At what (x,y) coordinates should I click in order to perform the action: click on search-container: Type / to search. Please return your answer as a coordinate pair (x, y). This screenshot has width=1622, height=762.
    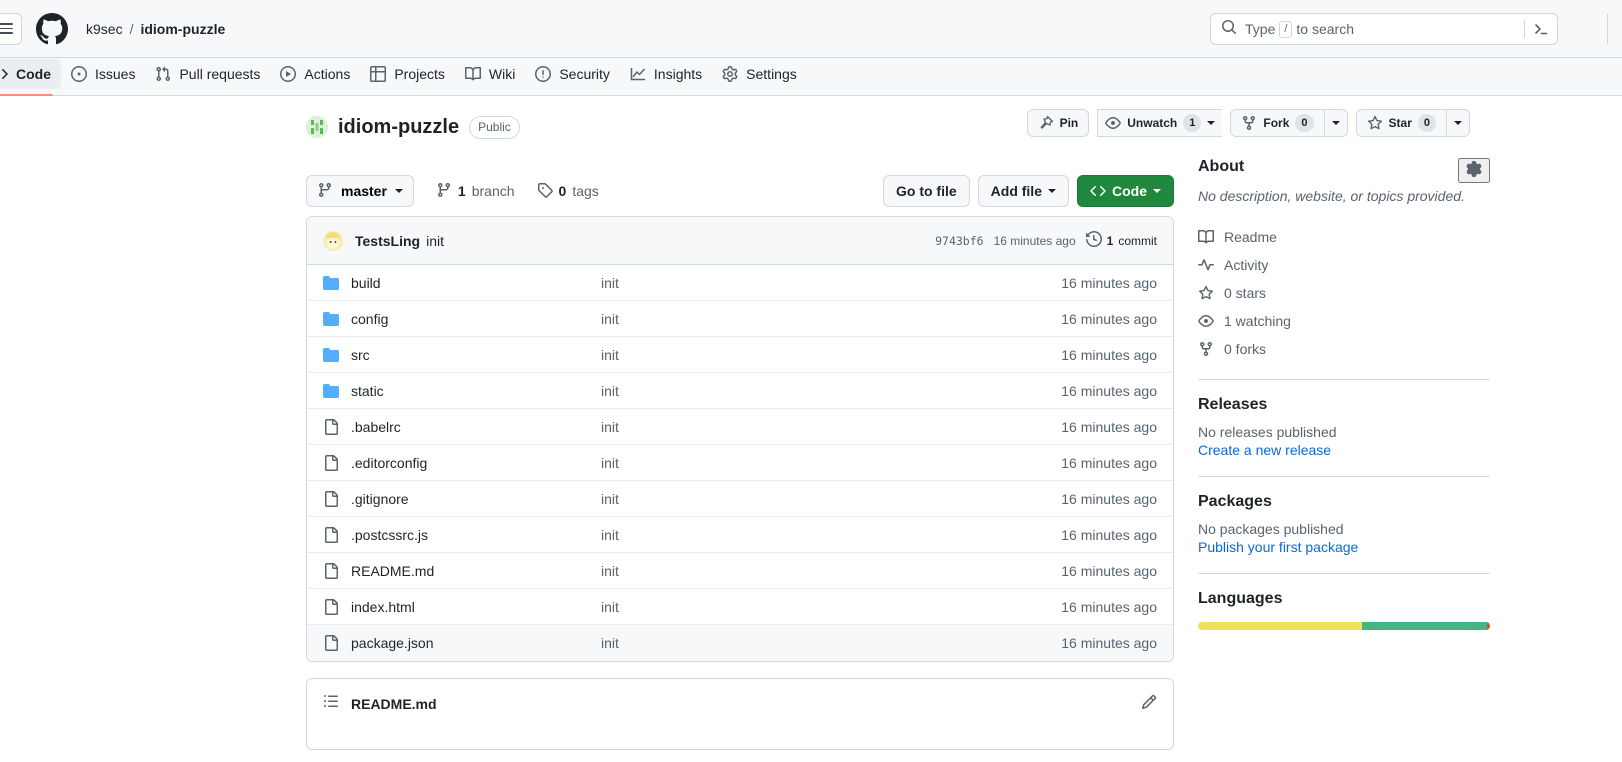
    Looking at the image, I should click on (1384, 29).